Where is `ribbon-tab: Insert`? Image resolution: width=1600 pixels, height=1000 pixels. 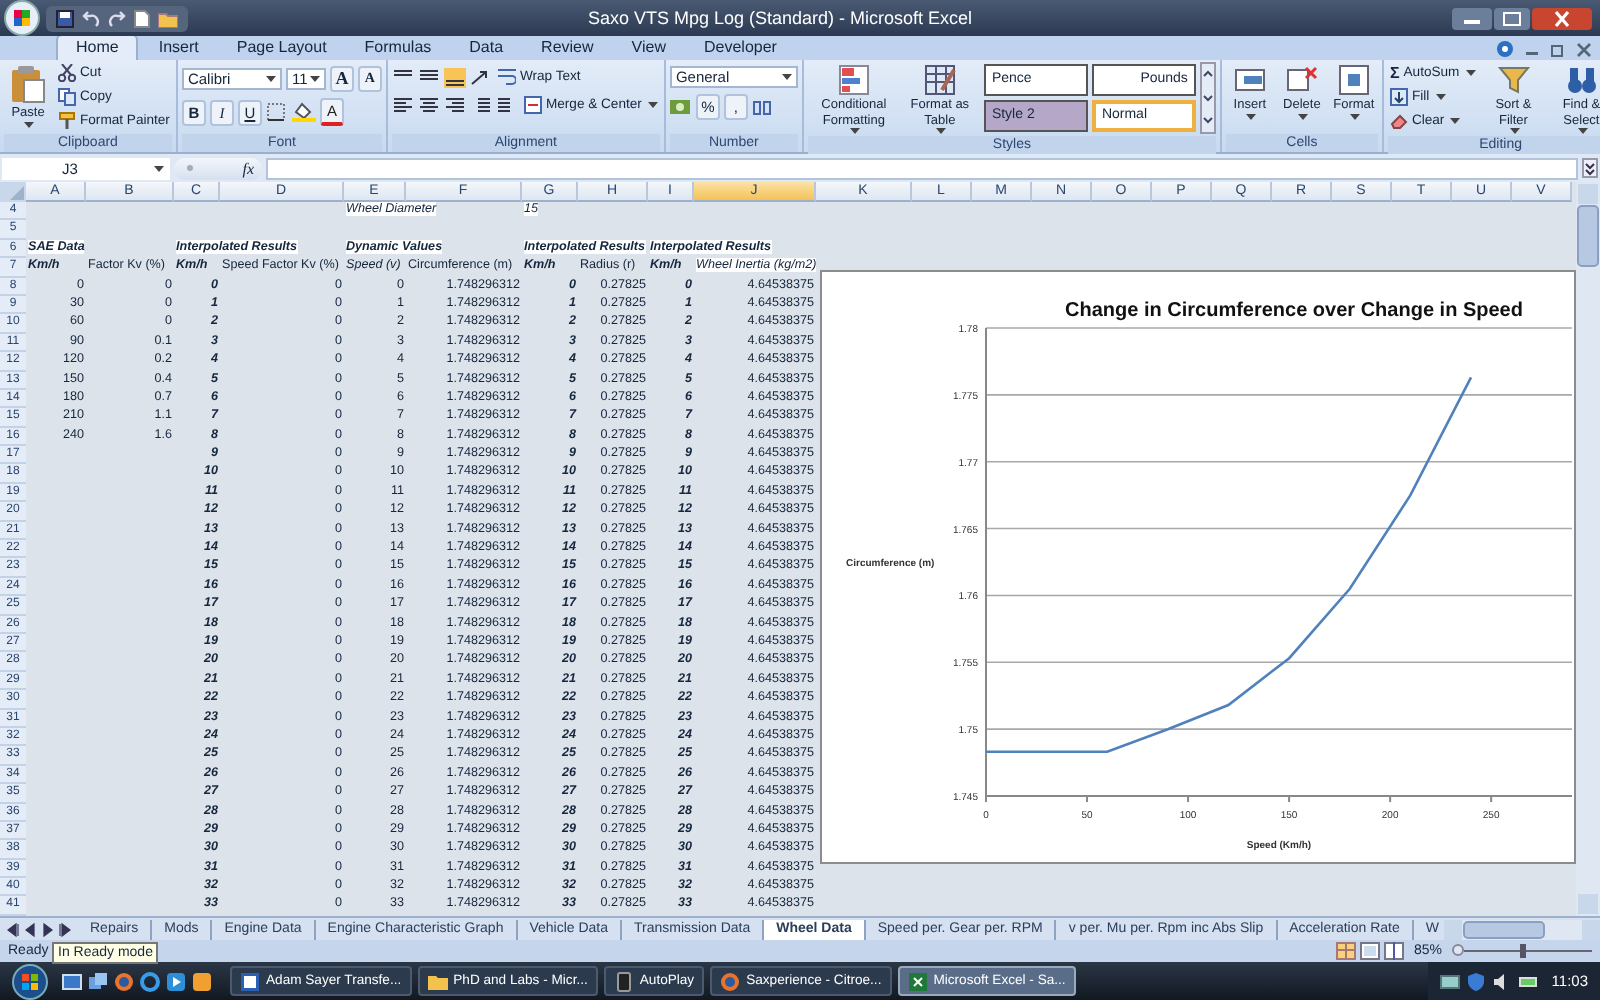
ribbon-tab: Insert is located at coordinates (178, 48).